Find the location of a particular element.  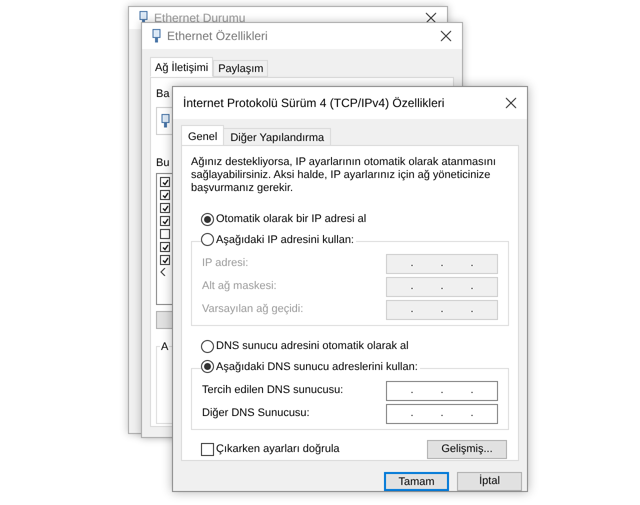

field-label: Diğer DNS Sunucusu: is located at coordinates (256, 414).